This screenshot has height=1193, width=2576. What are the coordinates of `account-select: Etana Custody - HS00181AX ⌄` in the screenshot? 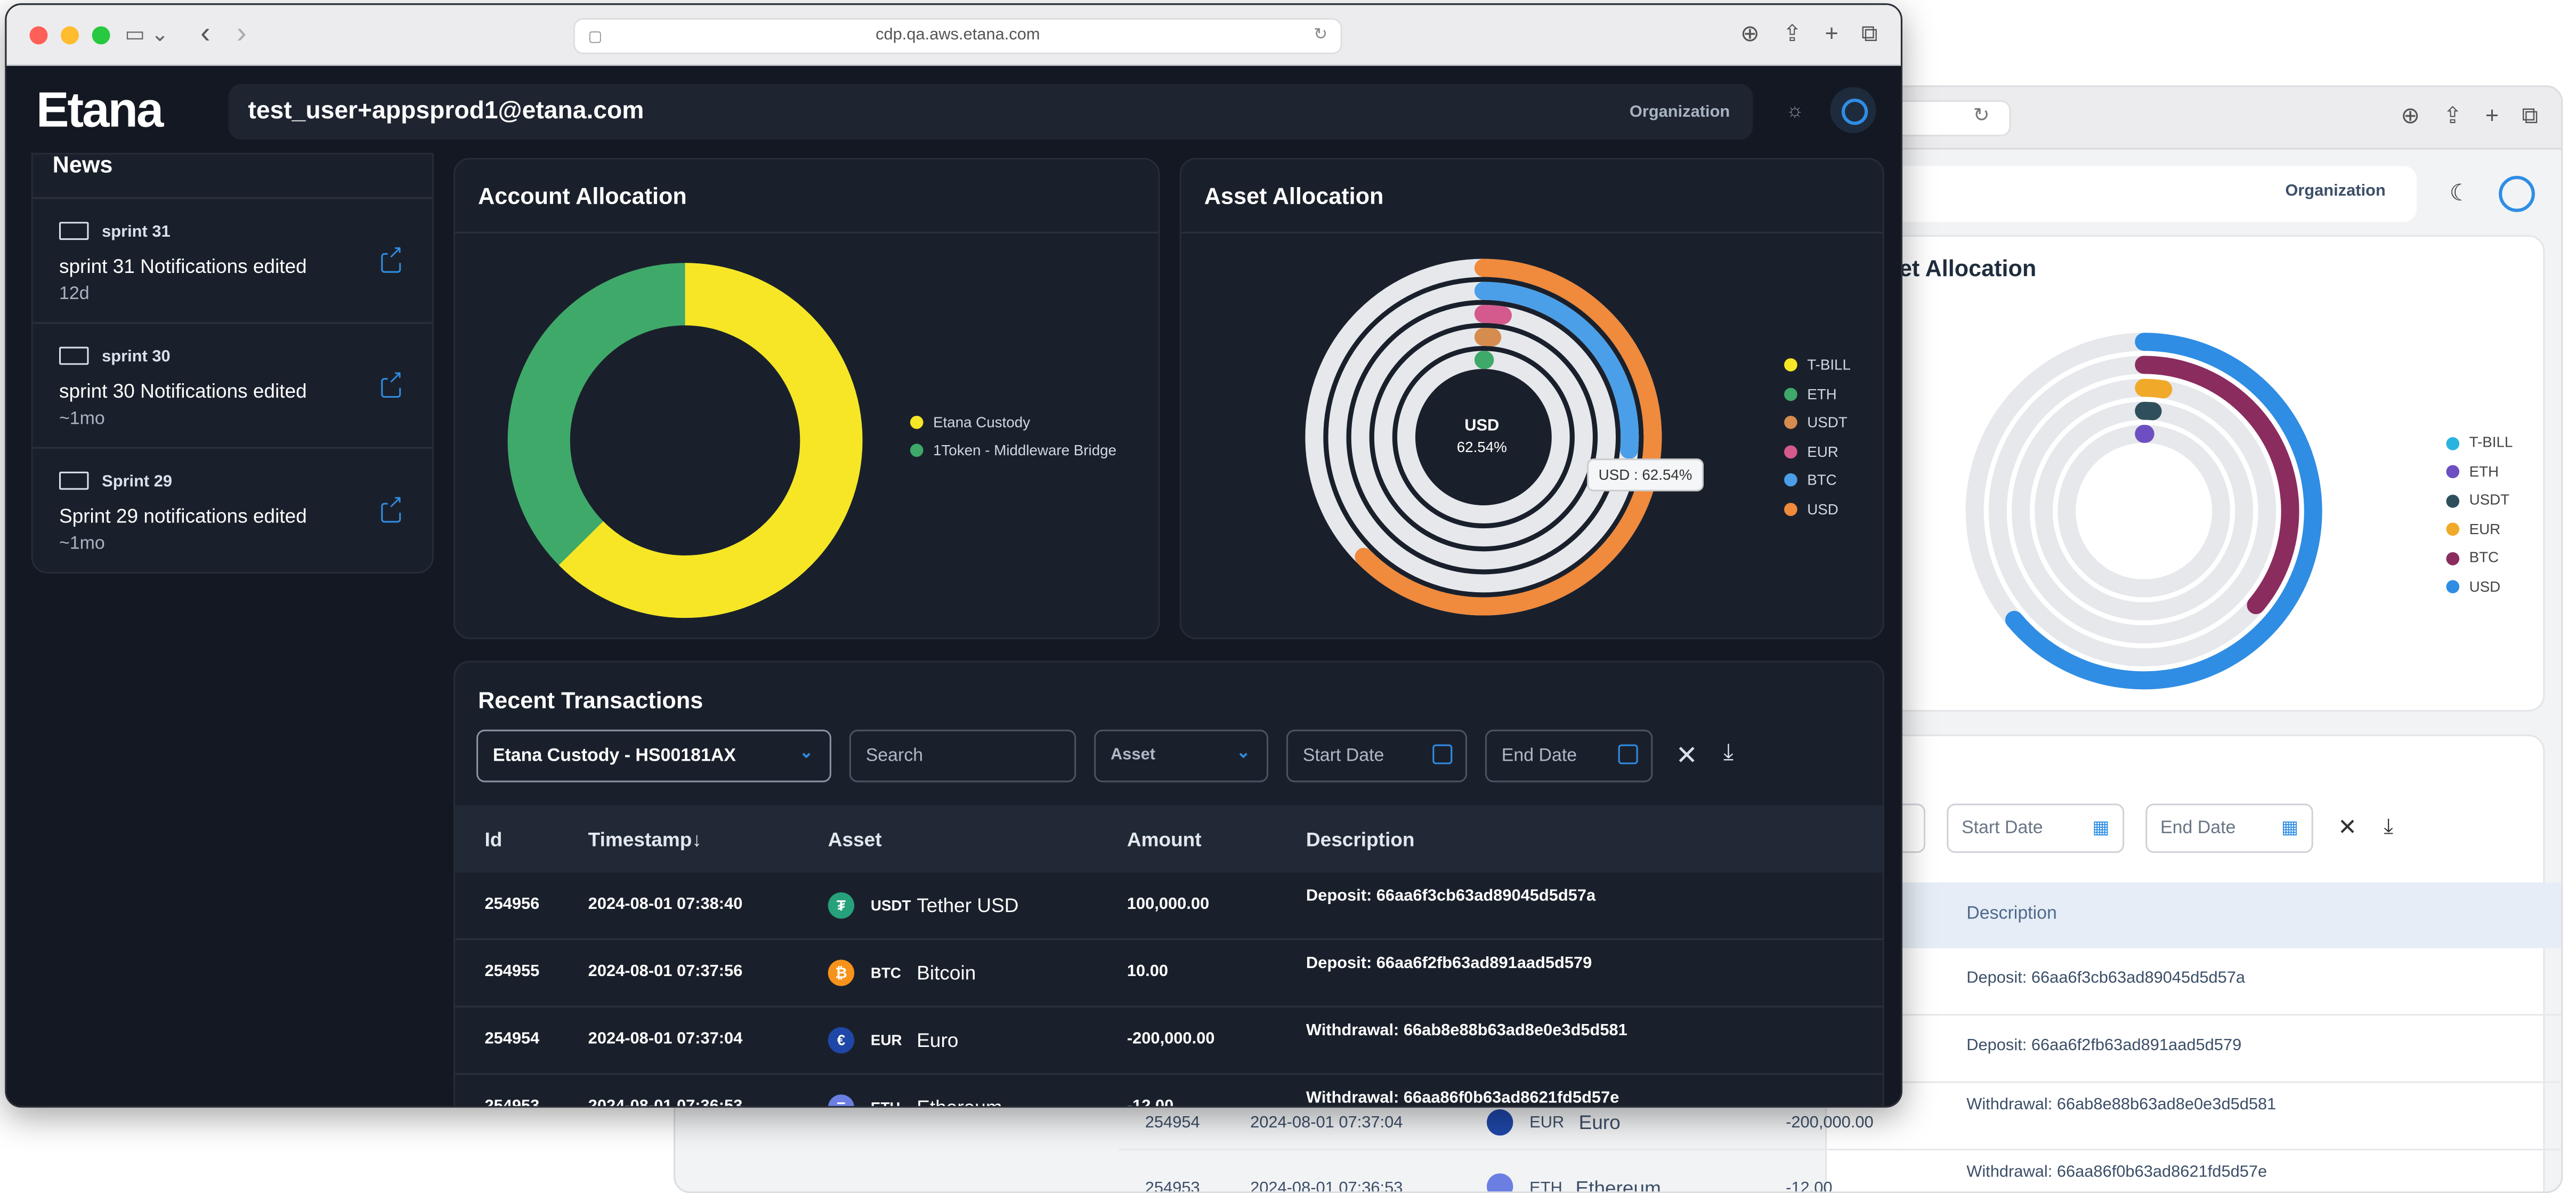 It's located at (653, 756).